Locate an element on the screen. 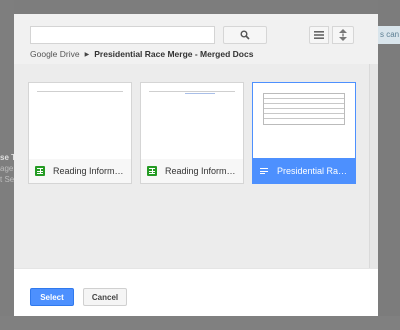  background-page-right is located at coordinates (389, 165).